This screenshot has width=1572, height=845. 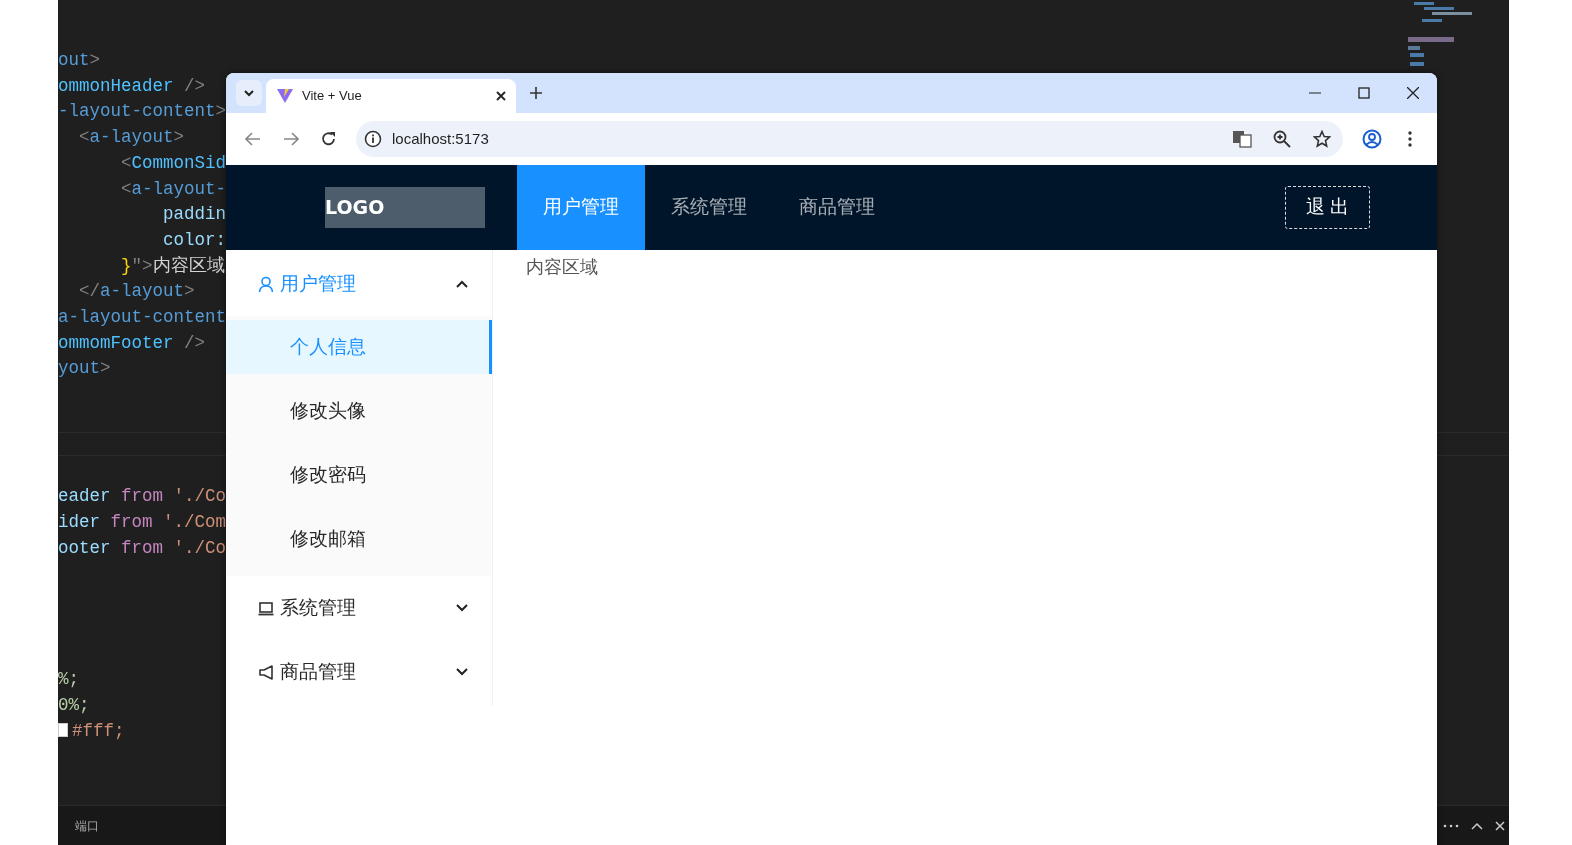 What do you see at coordinates (132, 86) in the screenshot?
I see `code-line: ommonHeader />` at bounding box center [132, 86].